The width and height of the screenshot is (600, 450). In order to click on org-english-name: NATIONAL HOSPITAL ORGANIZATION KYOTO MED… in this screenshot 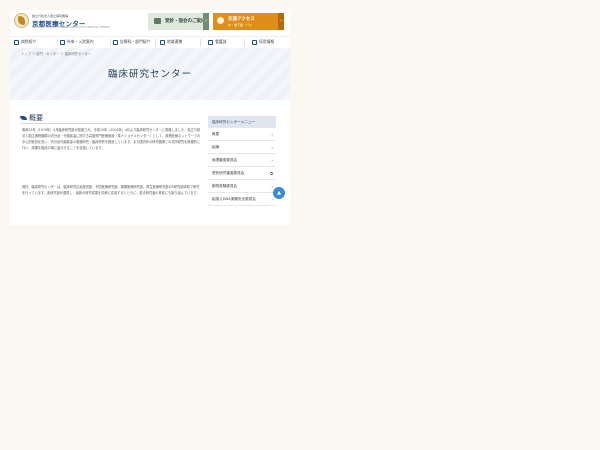, I will do `click(71, 27)`.